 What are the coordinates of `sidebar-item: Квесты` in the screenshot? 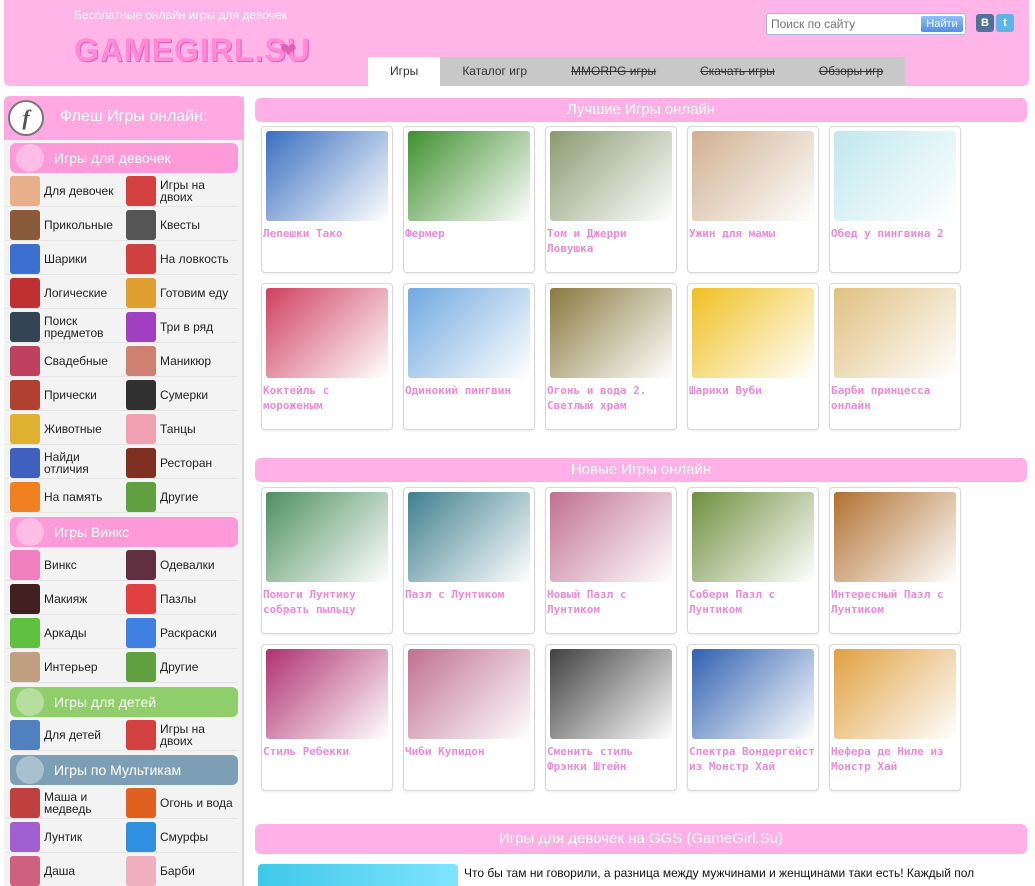 It's located at (180, 225).